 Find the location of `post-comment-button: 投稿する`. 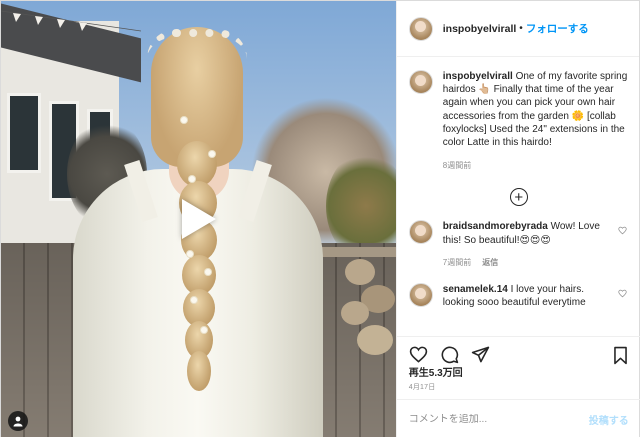

post-comment-button: 投稿する is located at coordinates (609, 419).